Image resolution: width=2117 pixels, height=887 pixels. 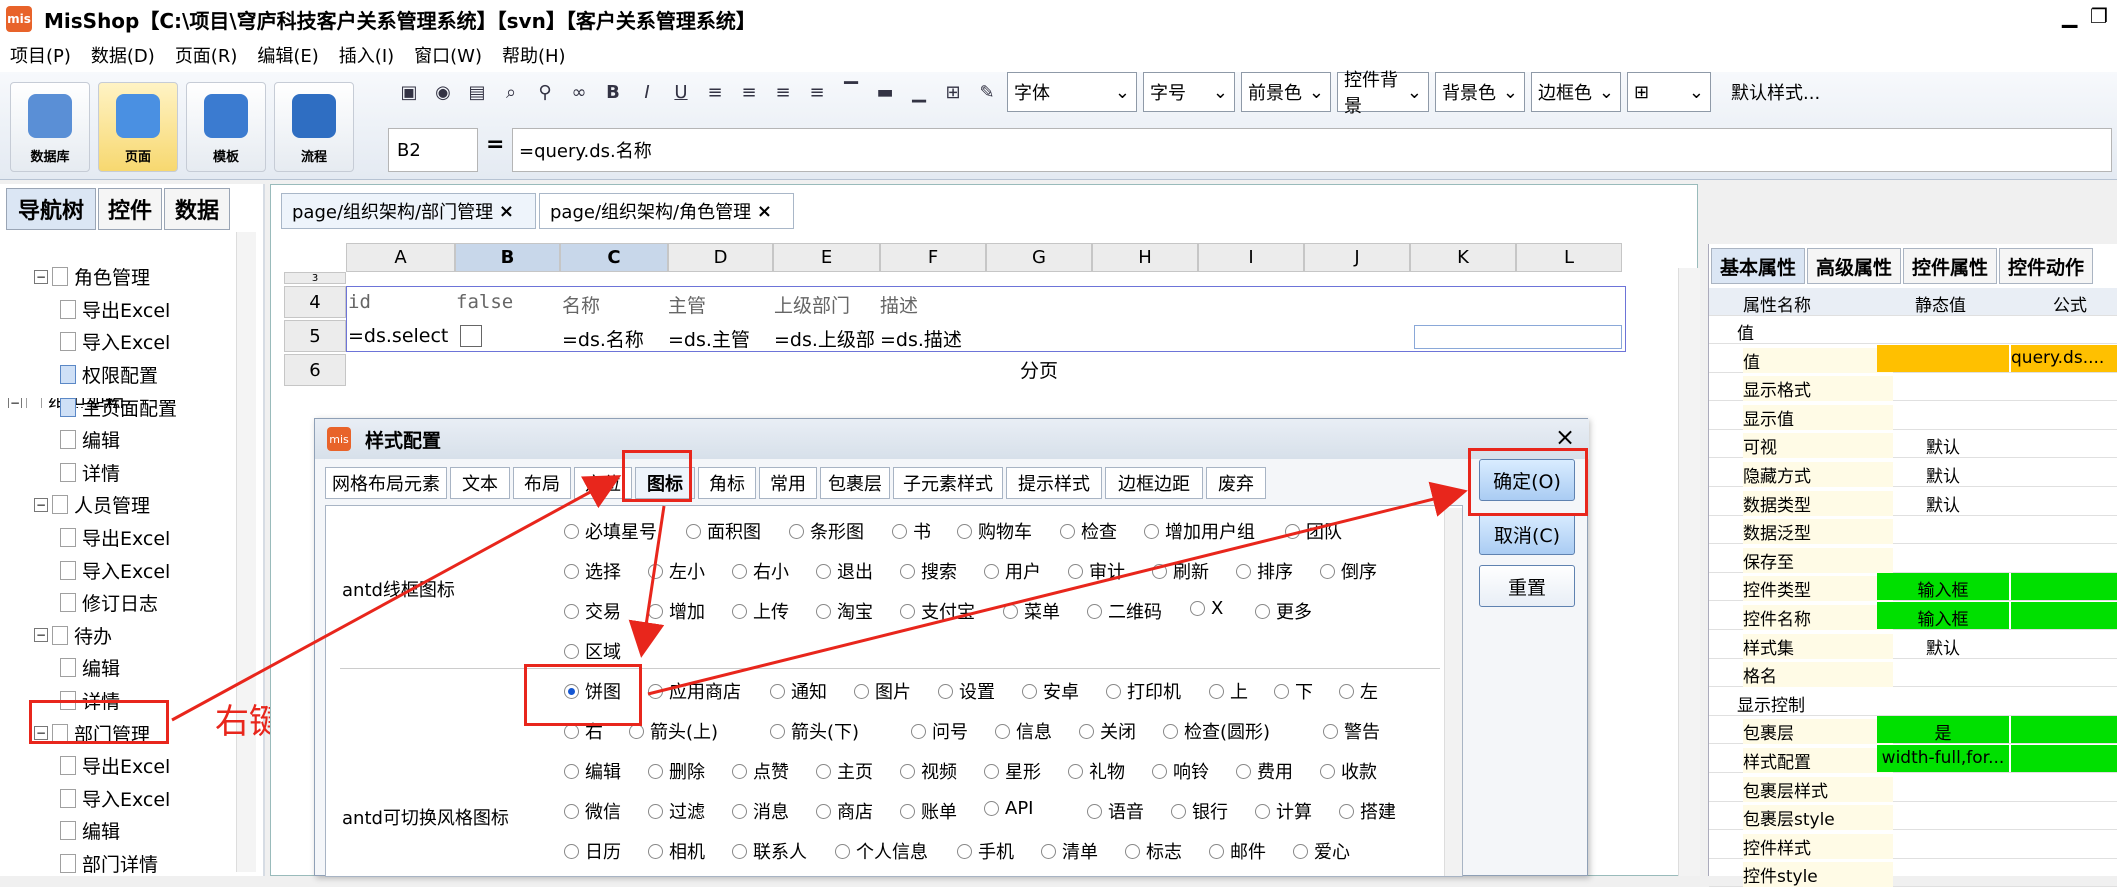 I want to click on arrow-to-icon-tab, so click(x=396, y=598).